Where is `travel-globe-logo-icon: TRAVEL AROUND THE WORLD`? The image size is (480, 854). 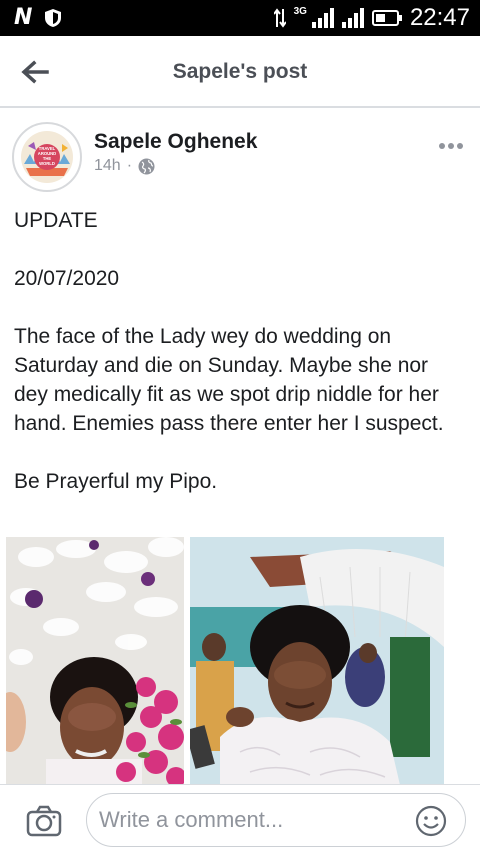
travel-globe-logo-icon: TRAVEL AROUND THE WORLD is located at coordinates (47, 157).